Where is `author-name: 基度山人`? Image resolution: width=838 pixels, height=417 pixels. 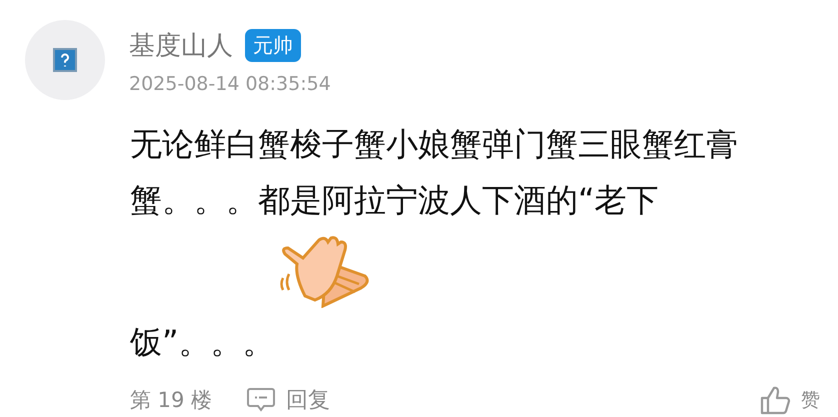
author-name: 基度山人 is located at coordinates (181, 45).